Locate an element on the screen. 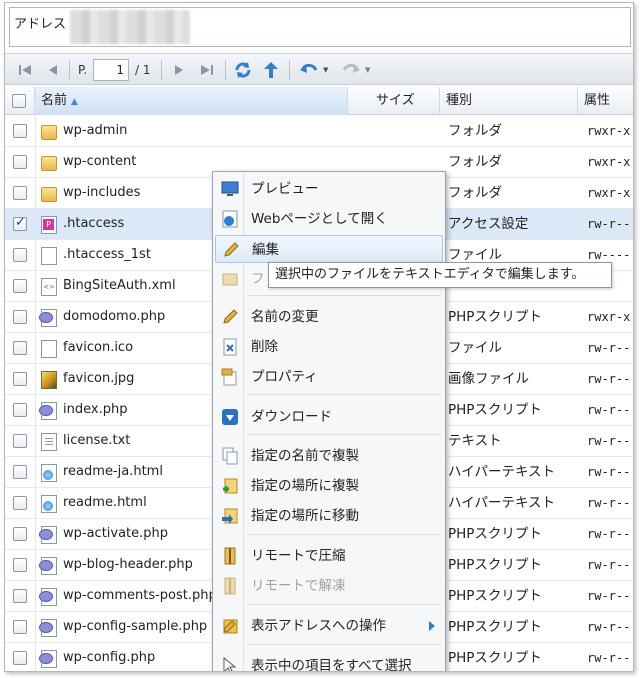  select-all-header is located at coordinates (20, 101).